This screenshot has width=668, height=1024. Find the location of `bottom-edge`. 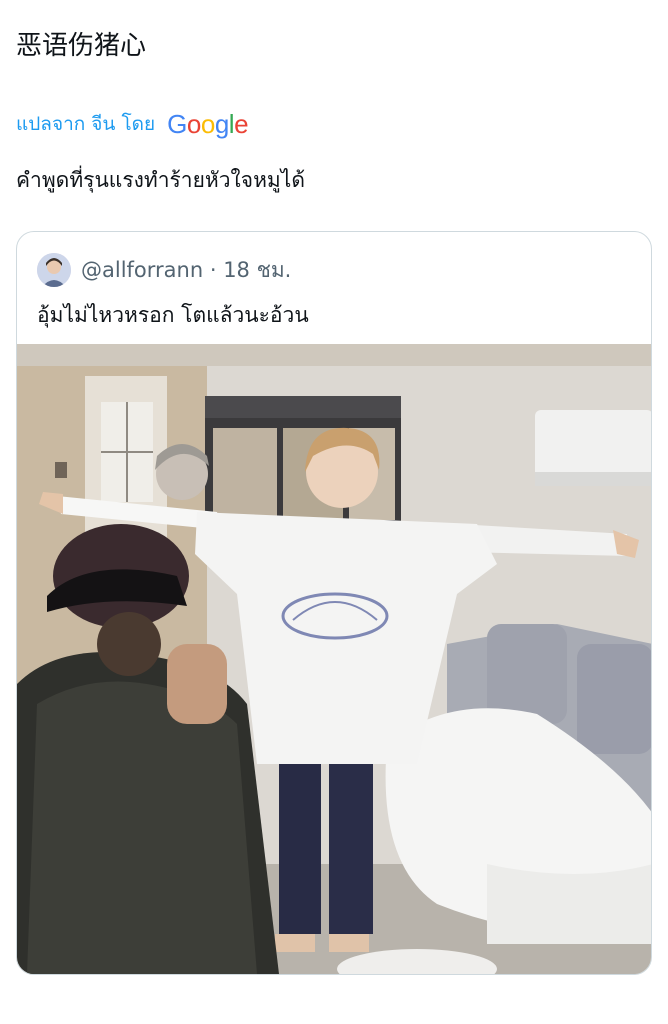

bottom-edge is located at coordinates (334, 1015).